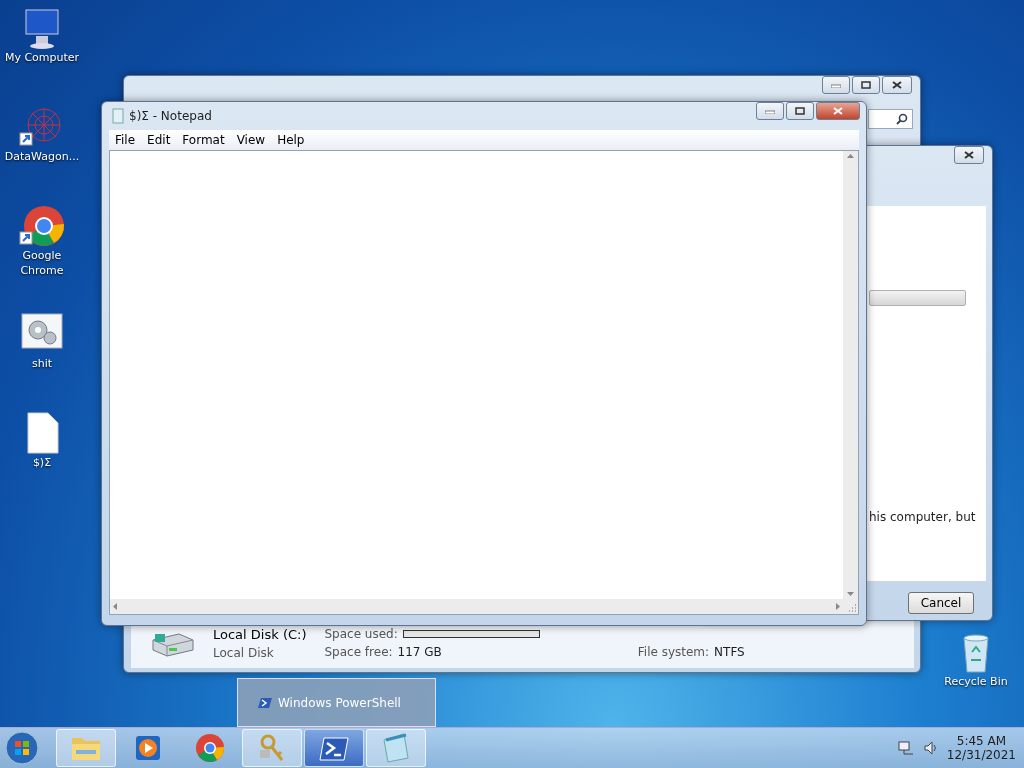 The height and width of the screenshot is (768, 1024). I want to click on field-label: Space free:, so click(358, 652).